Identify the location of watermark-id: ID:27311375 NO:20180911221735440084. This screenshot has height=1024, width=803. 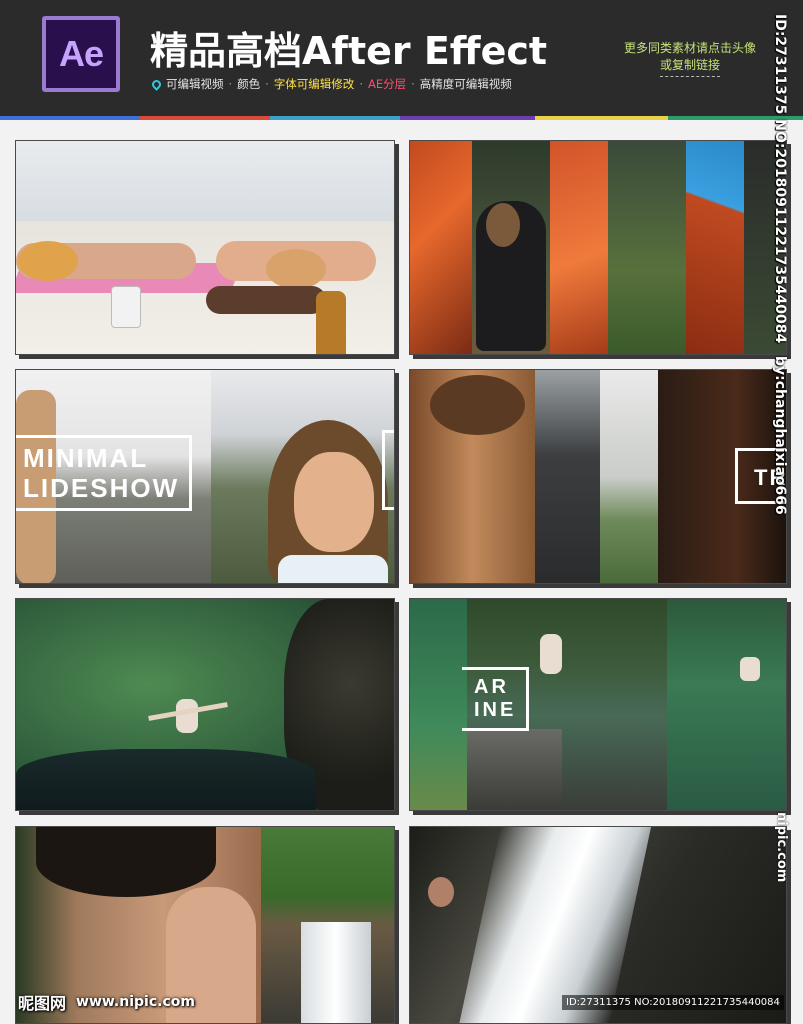
(780, 179).